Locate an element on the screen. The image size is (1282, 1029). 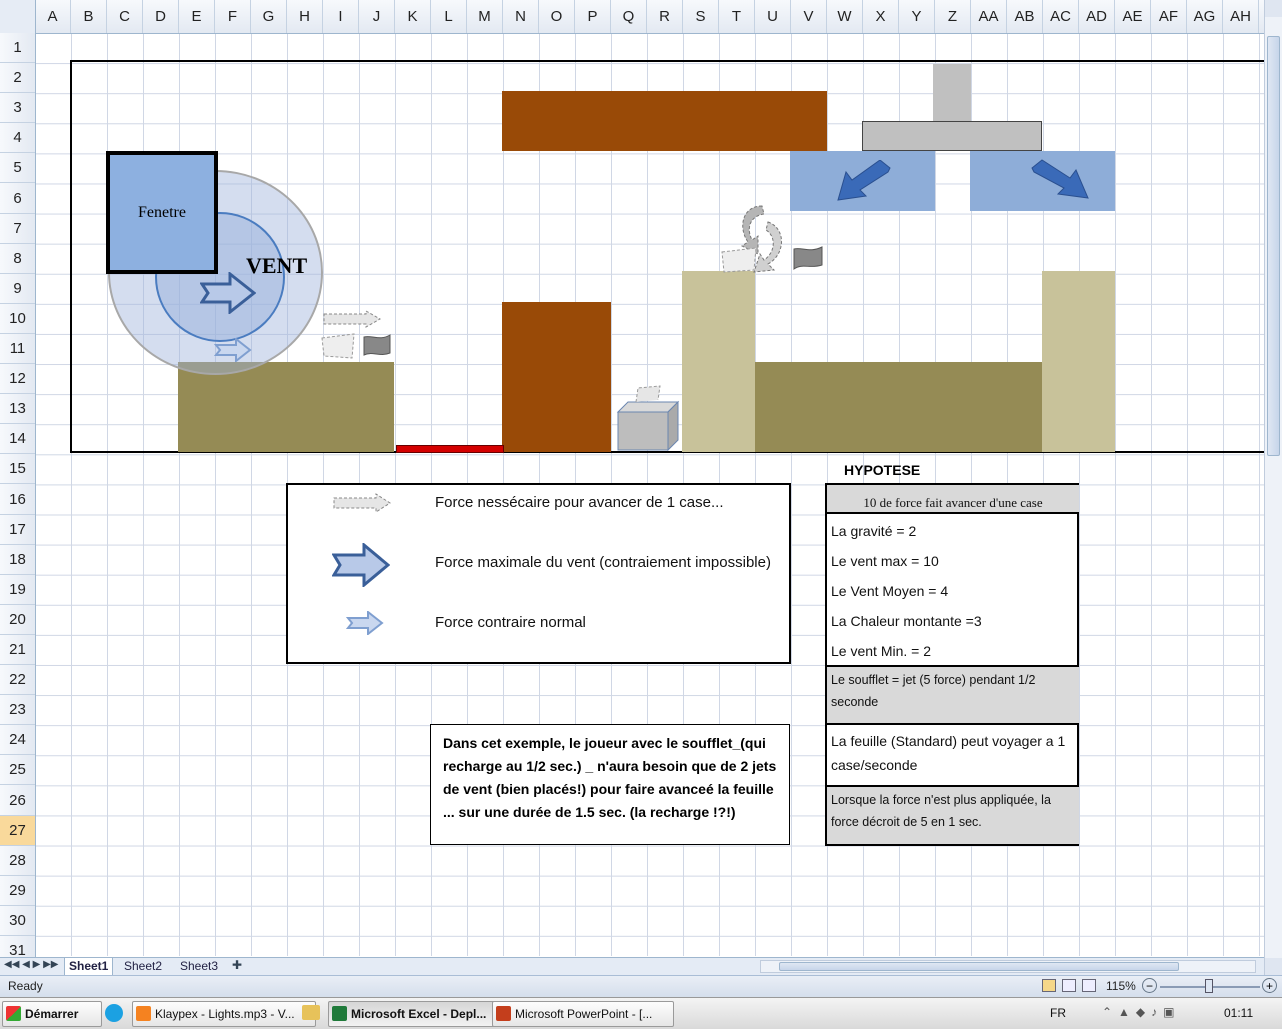
column-header-u: U is located at coordinates (773, 16).